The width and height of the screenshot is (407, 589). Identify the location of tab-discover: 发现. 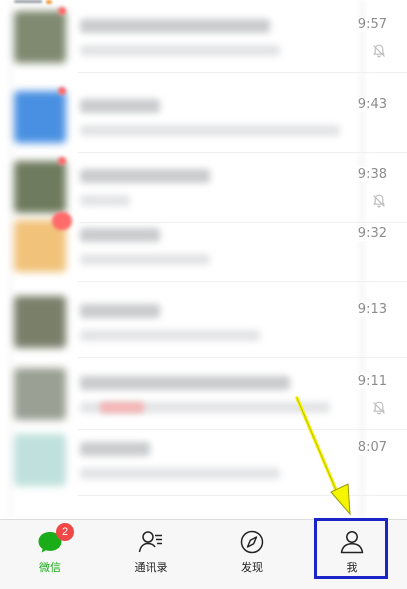
(252, 554).